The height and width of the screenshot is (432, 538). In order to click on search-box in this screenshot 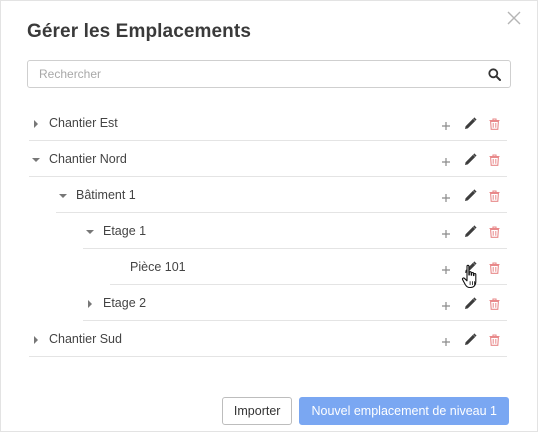, I will do `click(269, 74)`.